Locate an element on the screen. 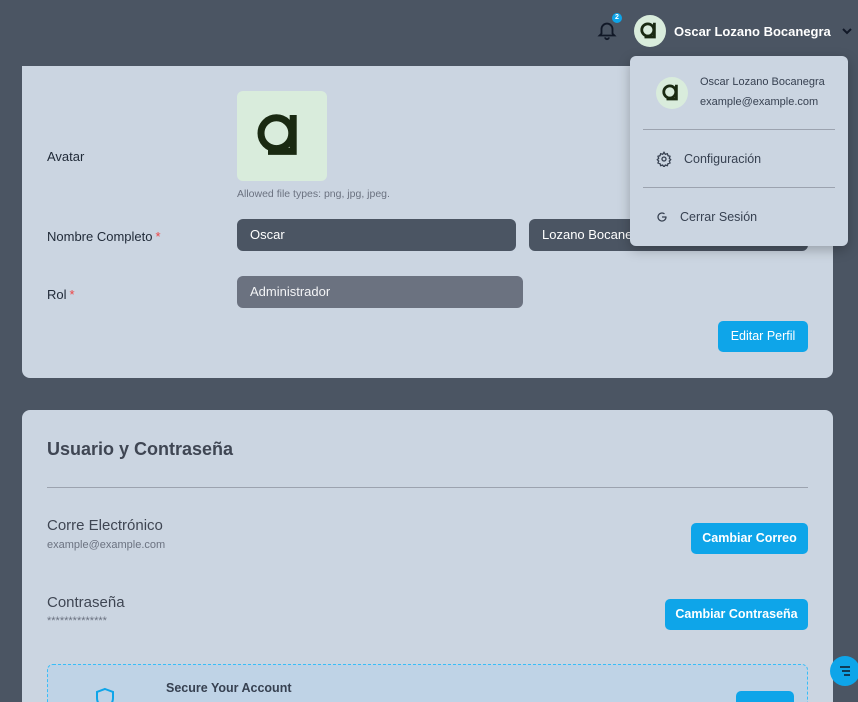 This screenshot has width=858, height=702. top-bar: 2 Oscar Lozano Bocanegra is located at coordinates (429, 31).